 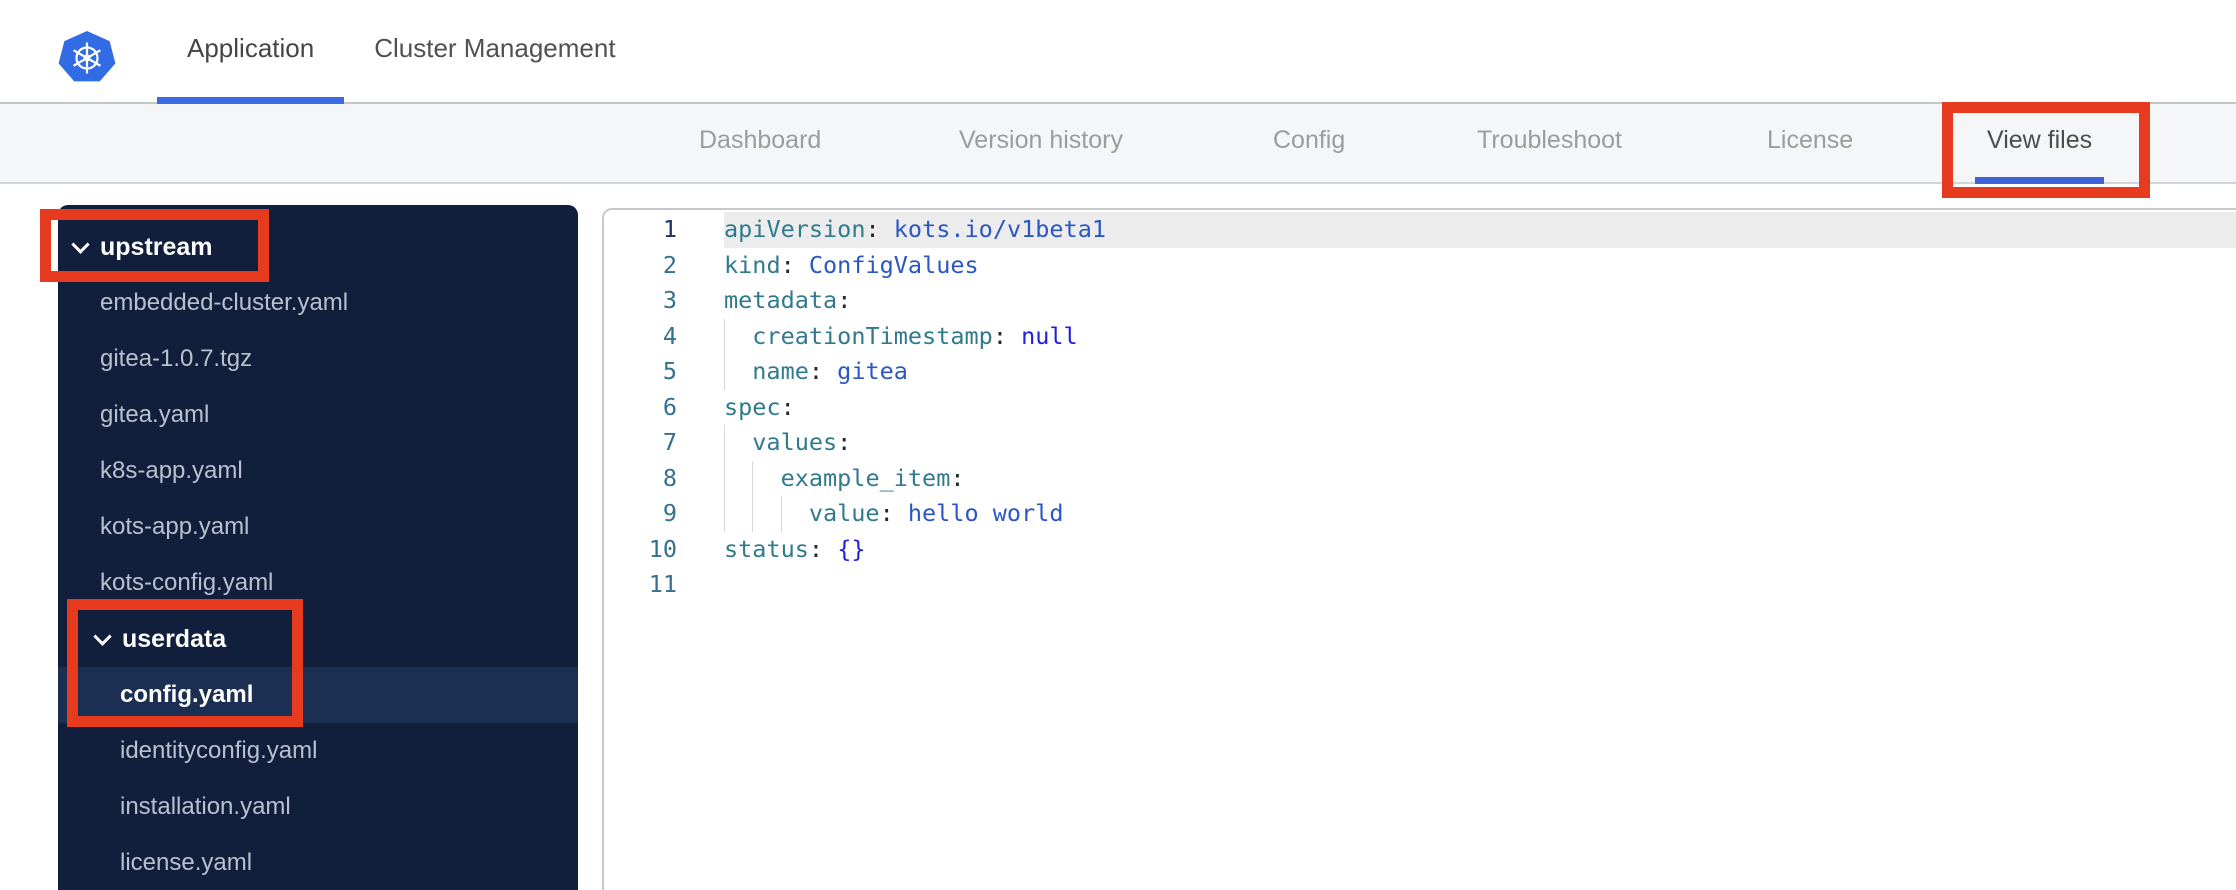 I want to click on token-str: hello world, so click(x=985, y=513).